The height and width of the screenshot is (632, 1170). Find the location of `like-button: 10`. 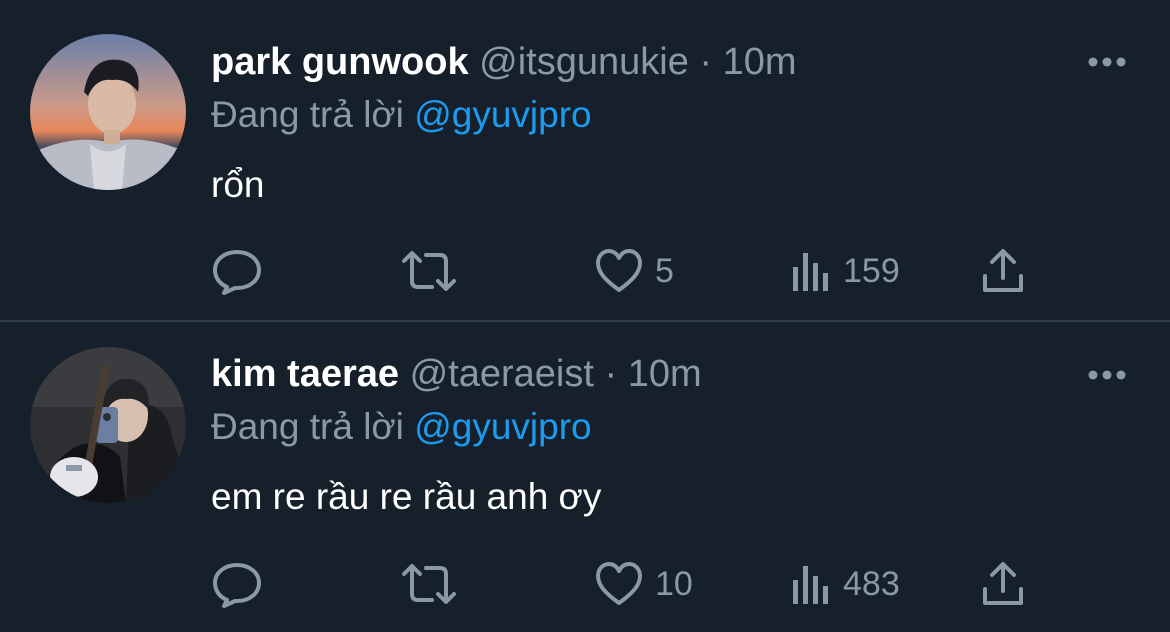

like-button: 10 is located at coordinates (644, 584).